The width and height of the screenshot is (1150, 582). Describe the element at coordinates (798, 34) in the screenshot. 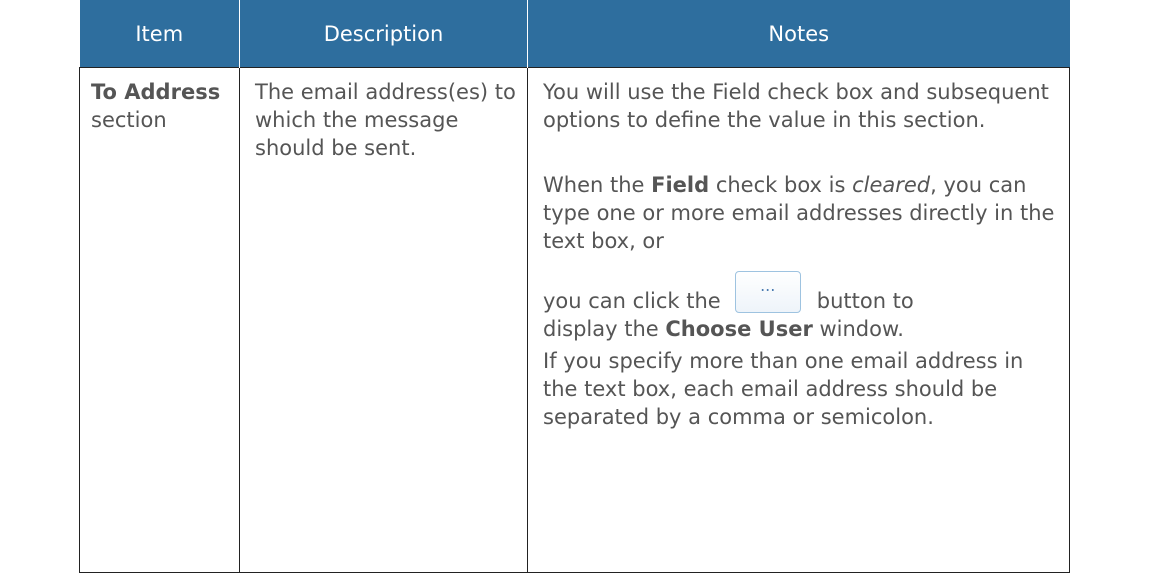

I see `header-notes: Notes` at that location.